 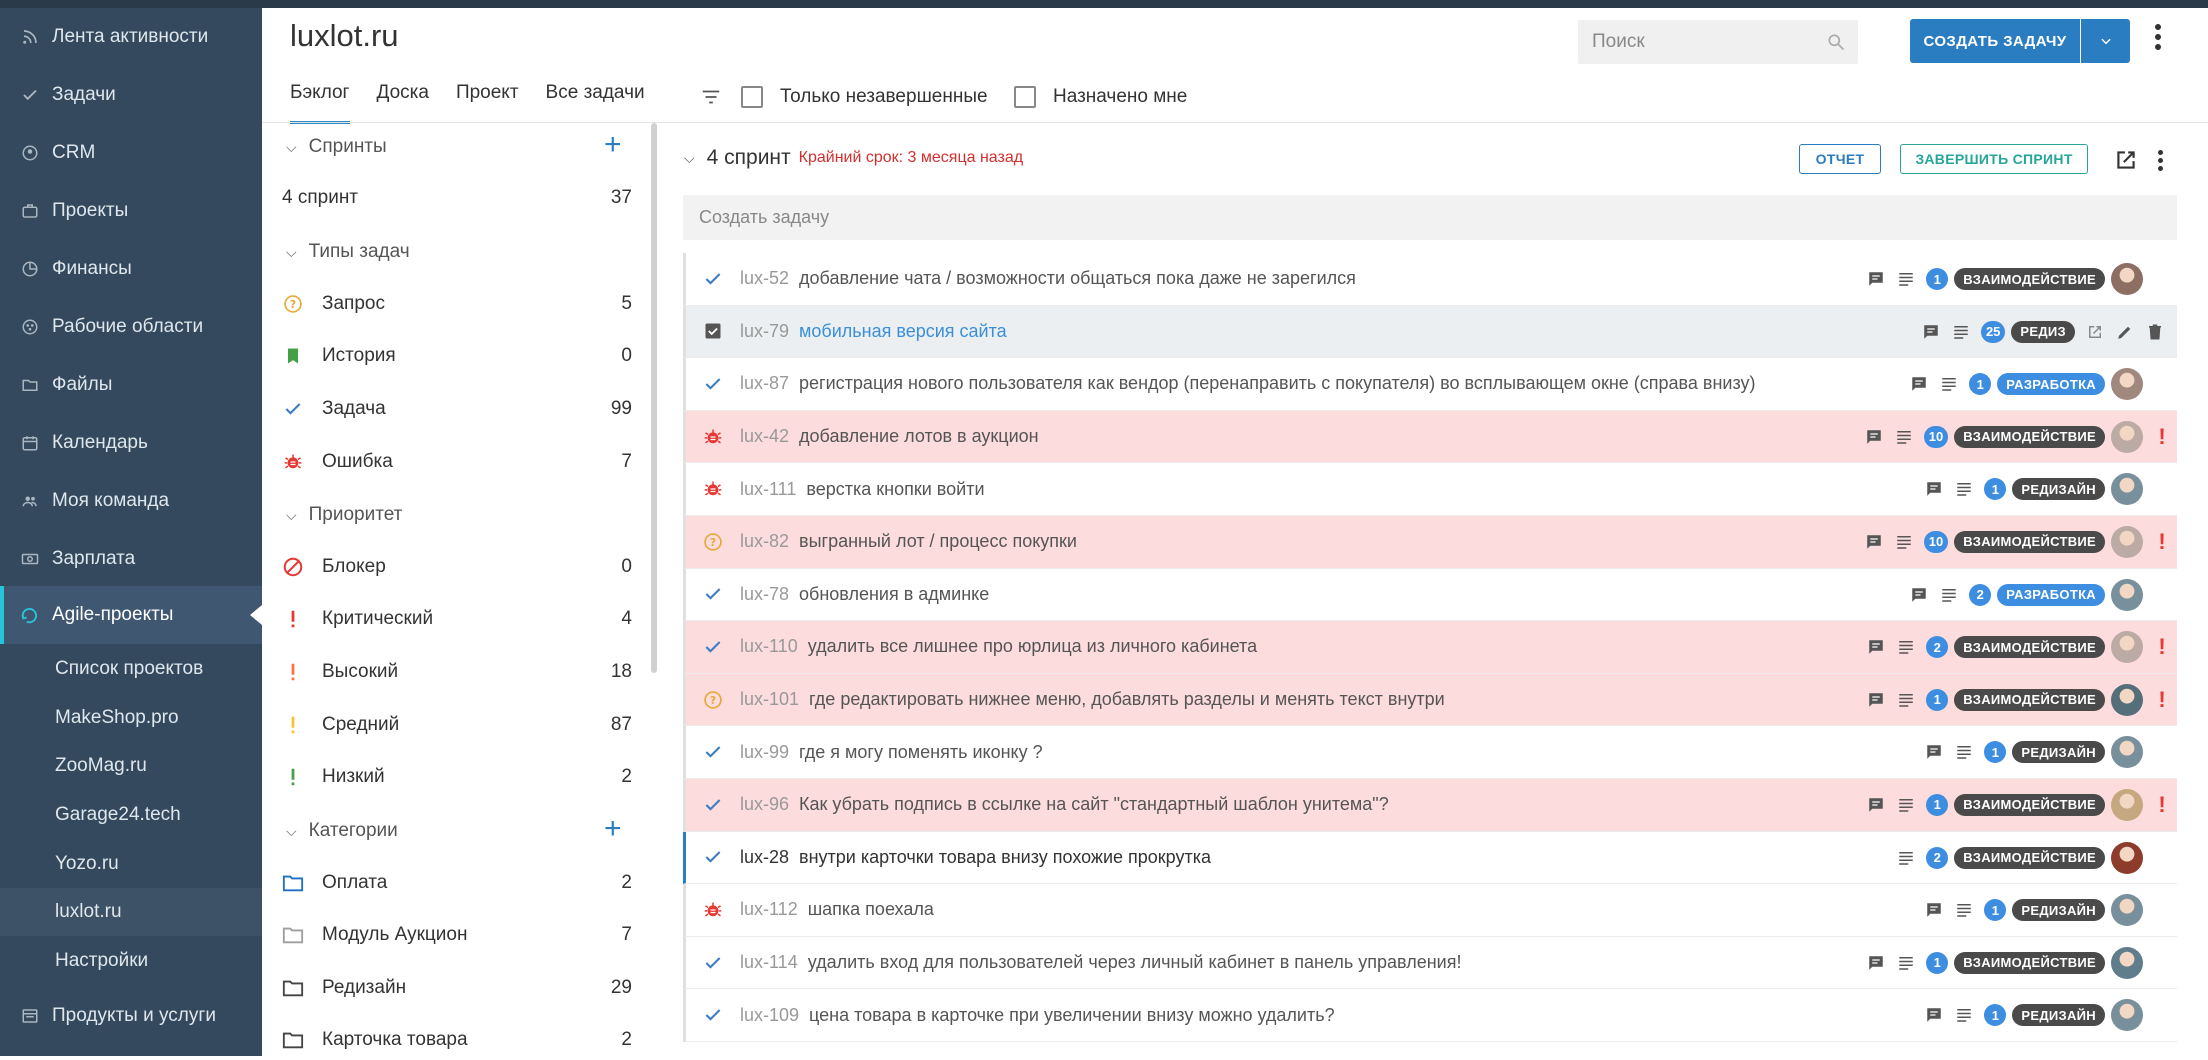 What do you see at coordinates (1430, 910) in the screenshot?
I see `task-row: lux-112 шапка поехала 1 РЕДИЗАЙН` at bounding box center [1430, 910].